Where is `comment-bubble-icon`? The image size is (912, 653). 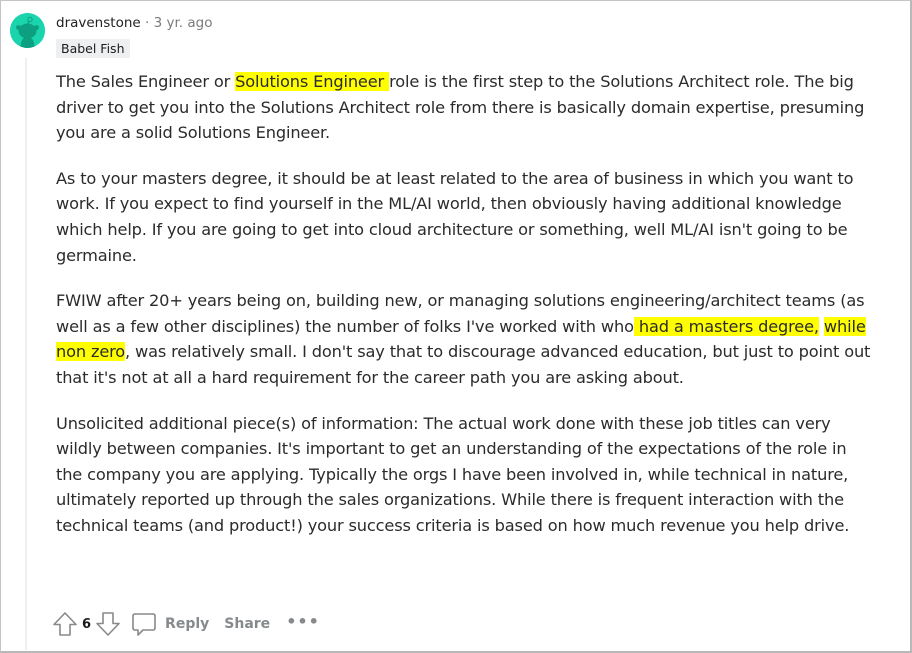
comment-bubble-icon is located at coordinates (144, 624).